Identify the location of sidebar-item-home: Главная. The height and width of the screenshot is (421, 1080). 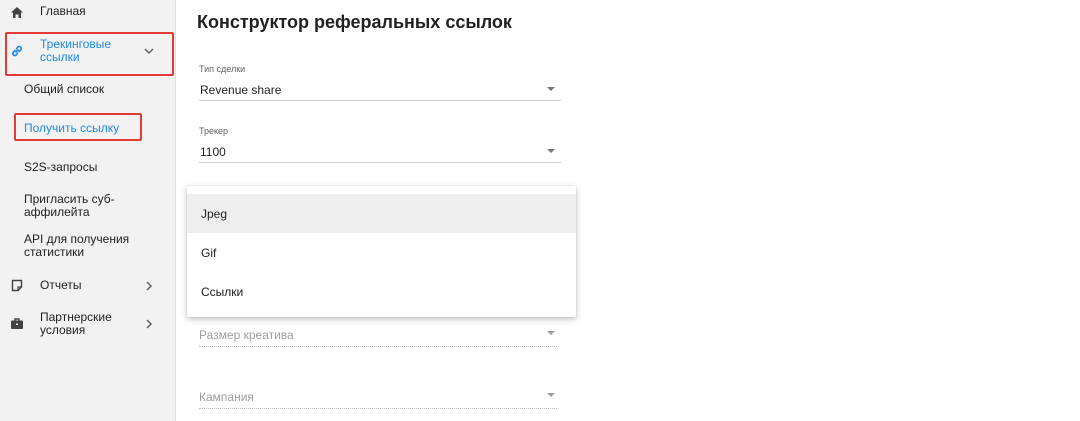
(88, 12).